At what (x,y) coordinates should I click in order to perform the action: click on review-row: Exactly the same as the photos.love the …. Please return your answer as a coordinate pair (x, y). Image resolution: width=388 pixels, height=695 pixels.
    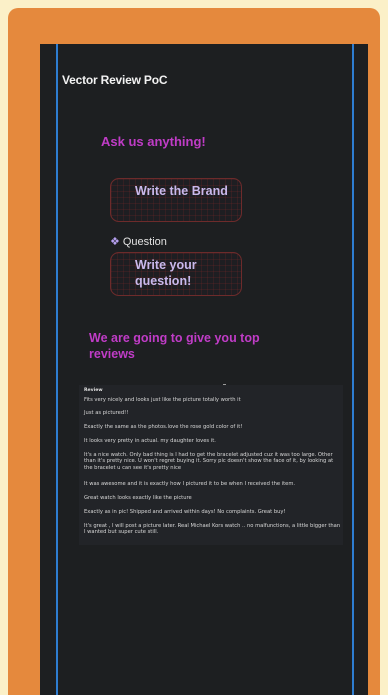
    Looking at the image, I should click on (163, 427).